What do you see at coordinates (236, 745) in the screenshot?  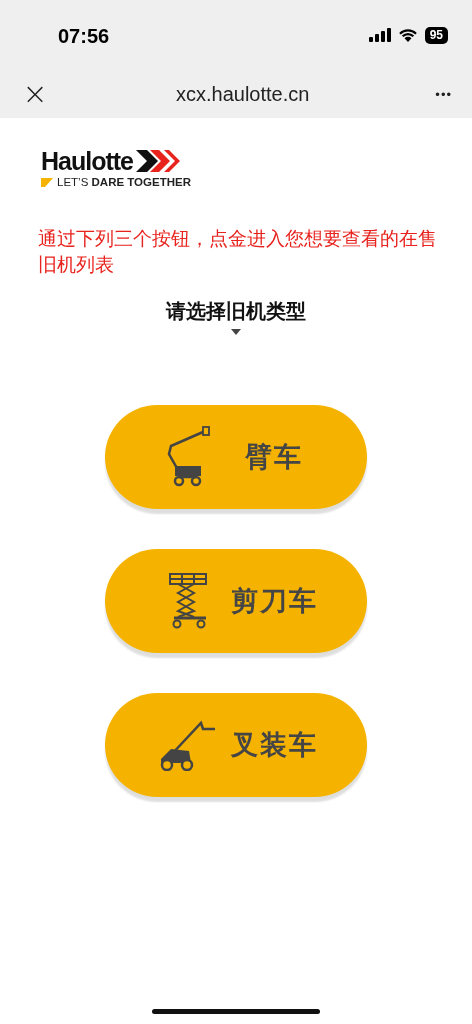 I see `machine-type-button: 叉装车` at bounding box center [236, 745].